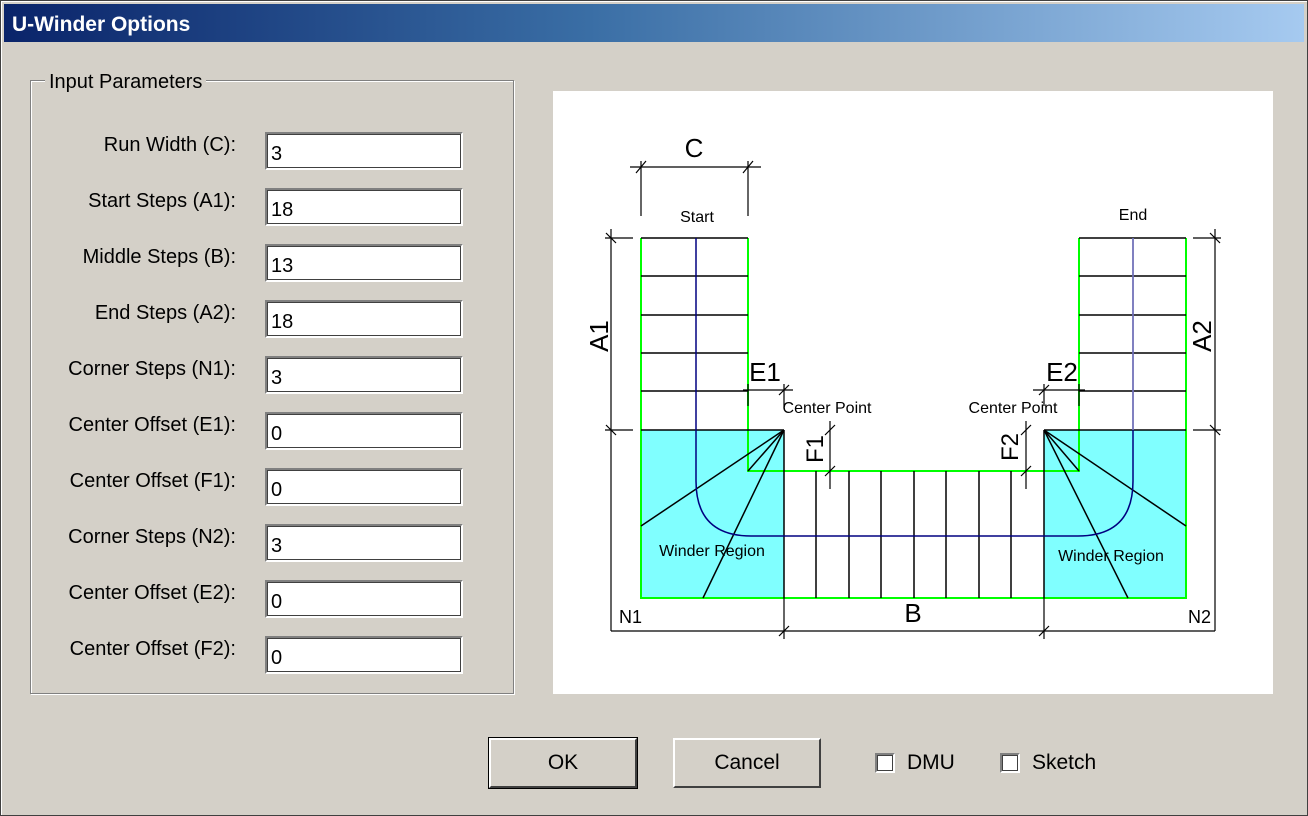  I want to click on center-offset-f2-label: Center Offset (F2):, so click(152, 649).